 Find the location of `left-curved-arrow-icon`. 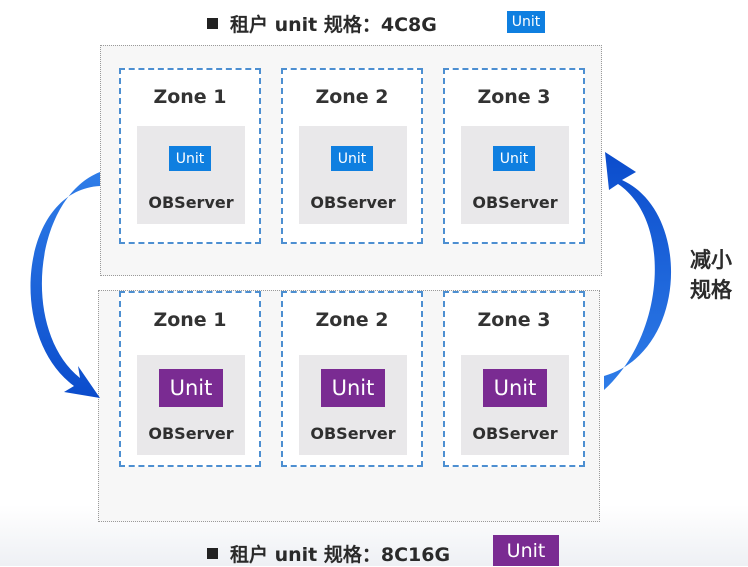

left-curved-arrow-icon is located at coordinates (65, 285).